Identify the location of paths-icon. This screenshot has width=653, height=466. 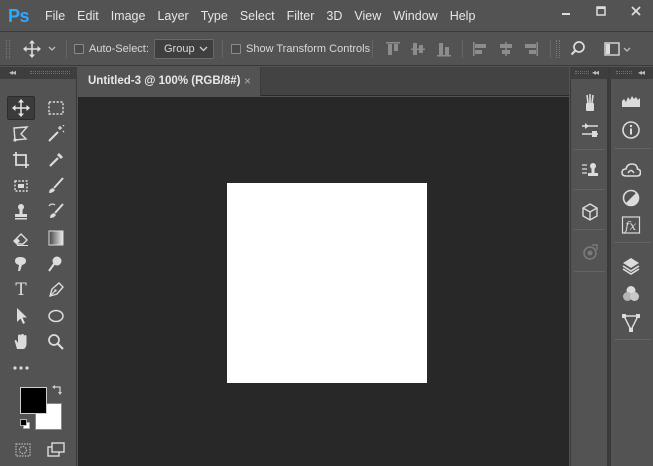
(631, 323).